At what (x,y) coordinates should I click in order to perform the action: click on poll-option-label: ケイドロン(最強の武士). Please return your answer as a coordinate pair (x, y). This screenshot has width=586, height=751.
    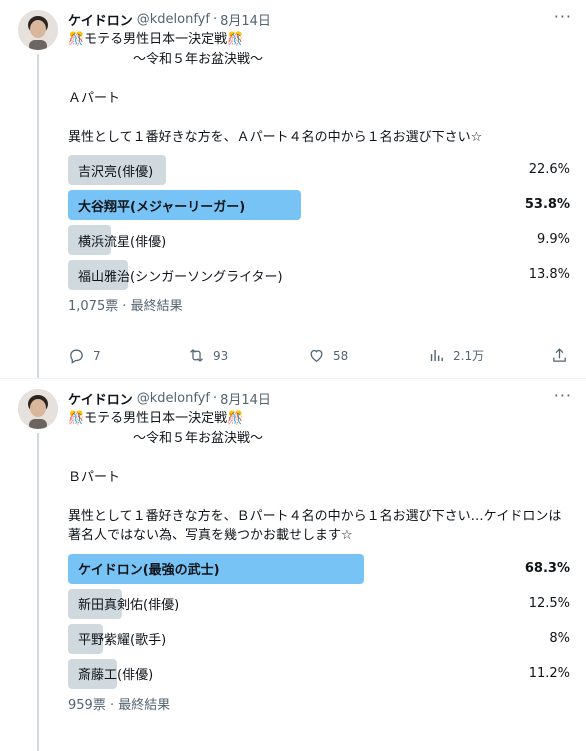
    Looking at the image, I should click on (149, 570).